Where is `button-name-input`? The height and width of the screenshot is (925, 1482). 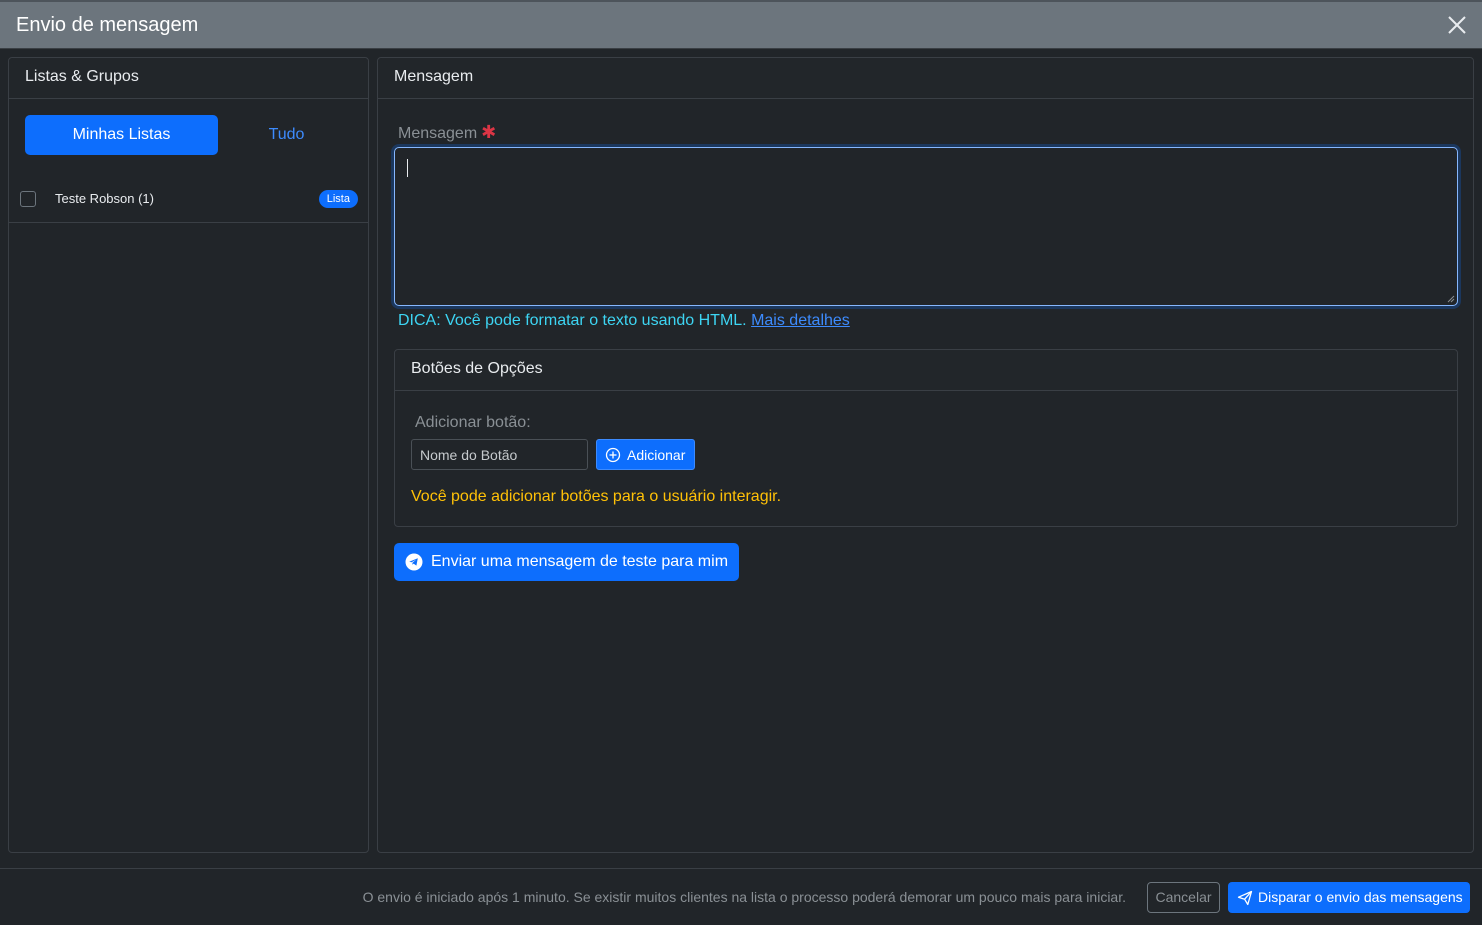
button-name-input is located at coordinates (499, 454).